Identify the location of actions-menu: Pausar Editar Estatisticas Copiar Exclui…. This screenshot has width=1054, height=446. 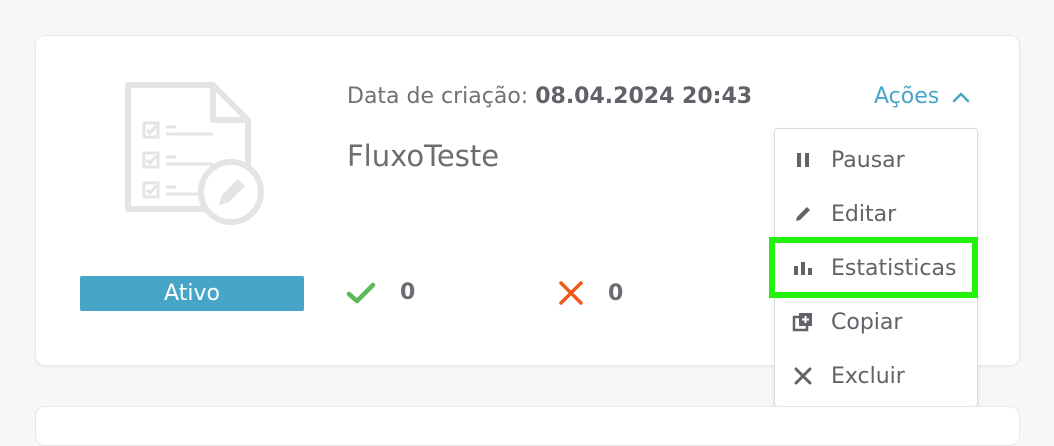
(876, 267).